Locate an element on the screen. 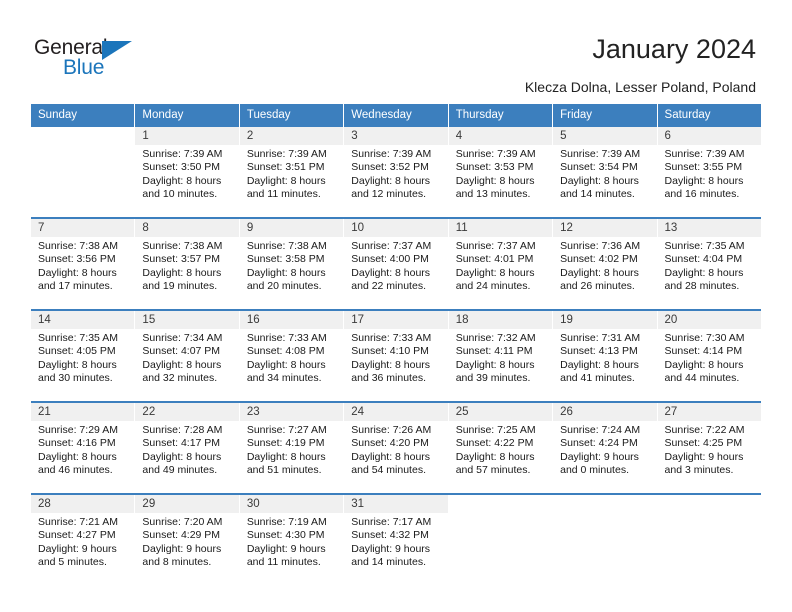  weekday-header-tuesday: Tuesday is located at coordinates (292, 115).